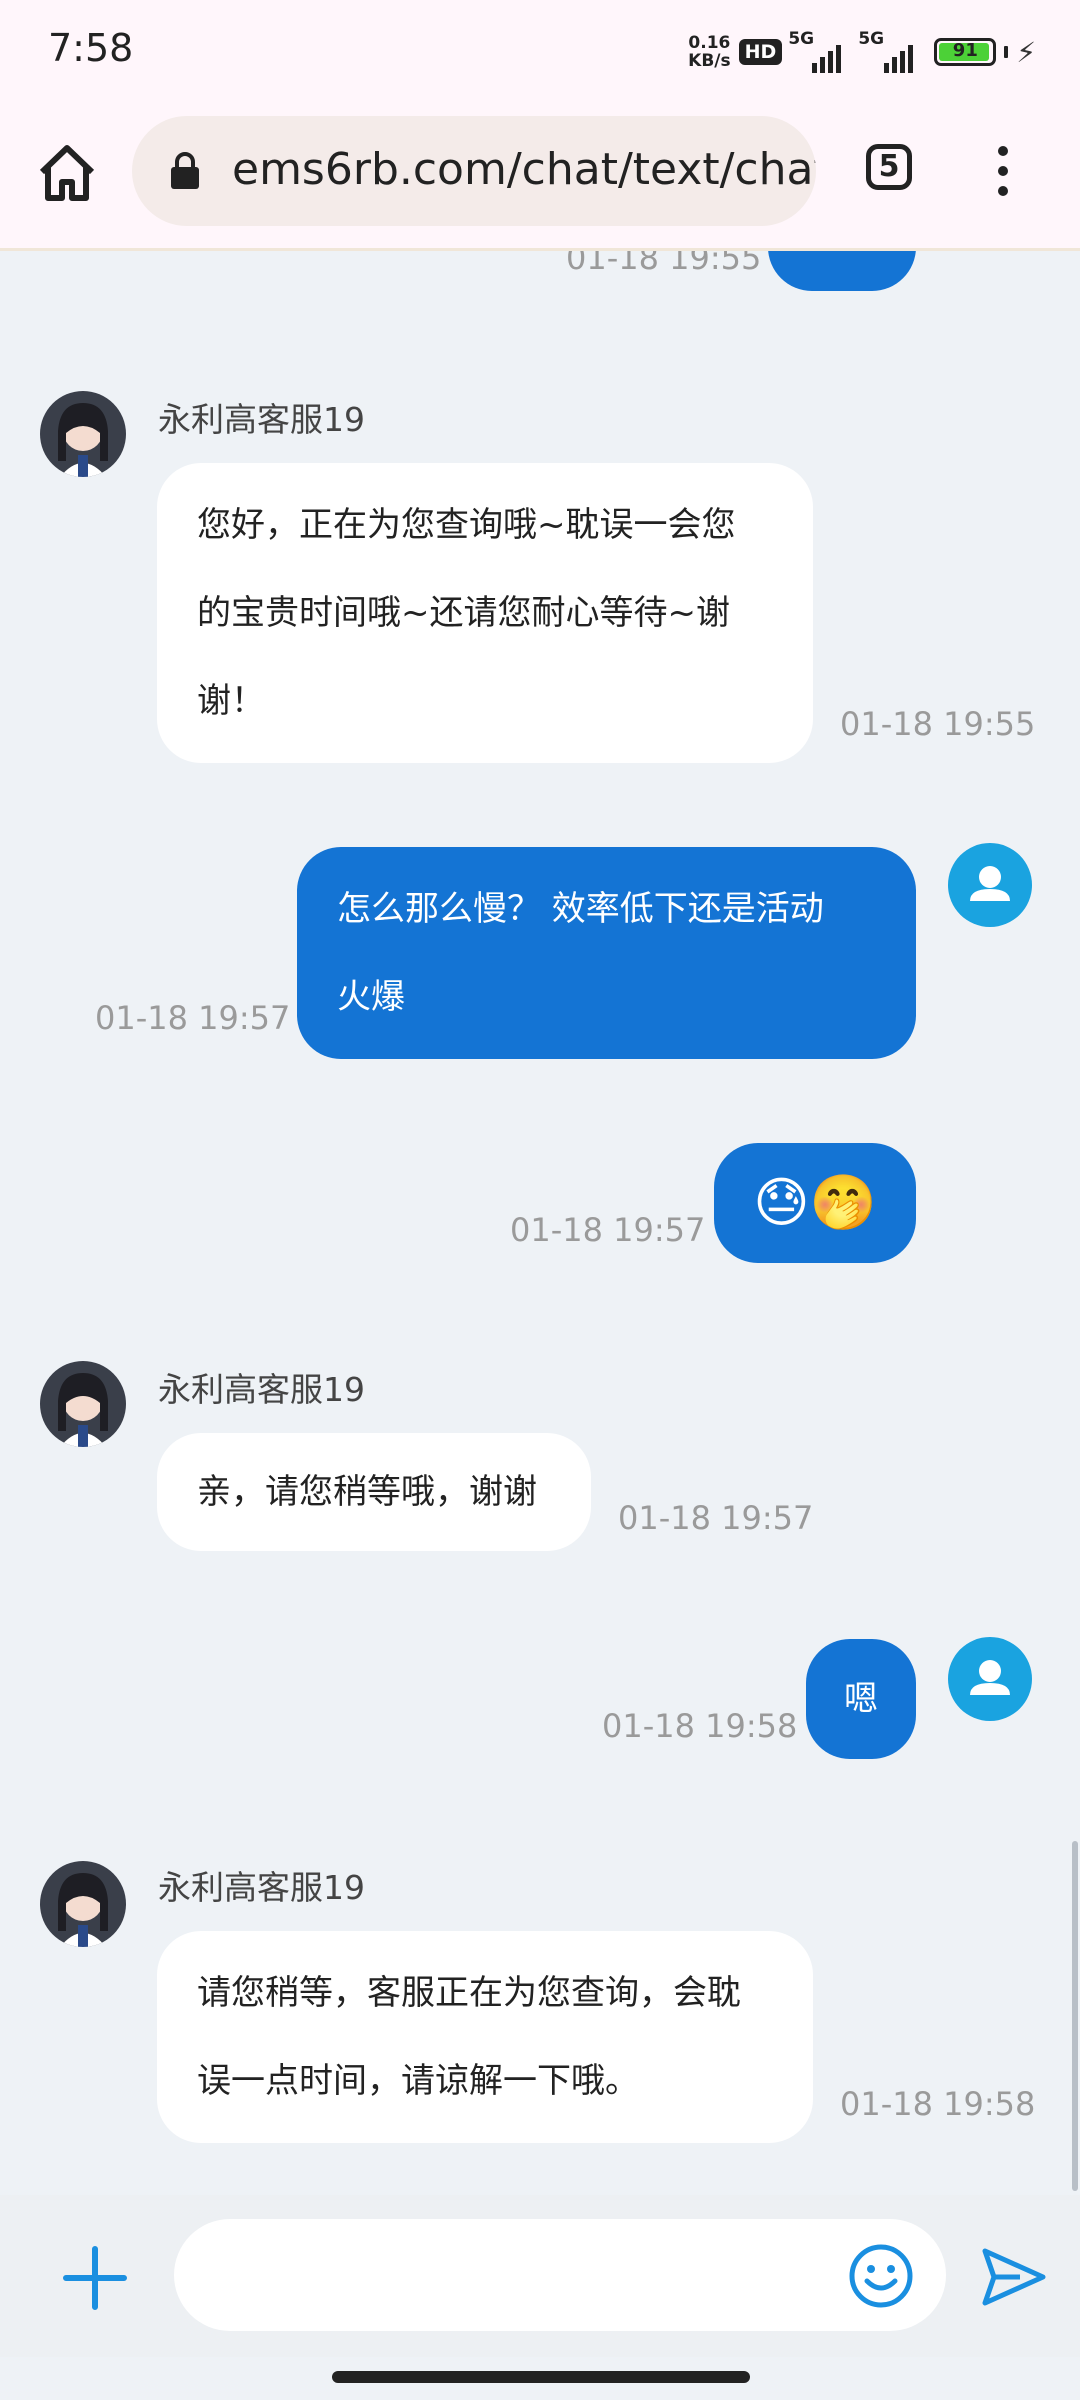 The height and width of the screenshot is (2400, 1080). I want to click on signal-icon-2: 5G, so click(892, 51).